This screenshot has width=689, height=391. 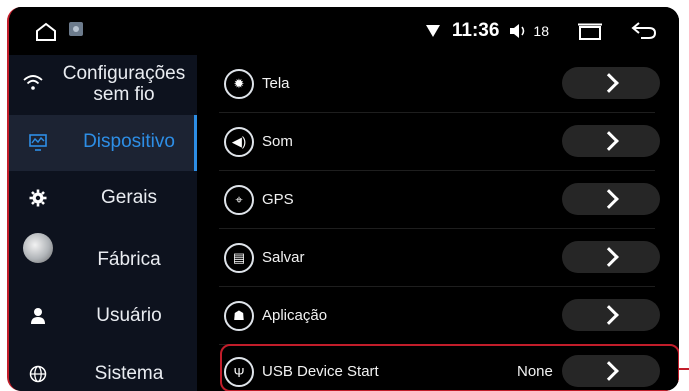 I want to click on volume-level: 18, so click(x=541, y=31).